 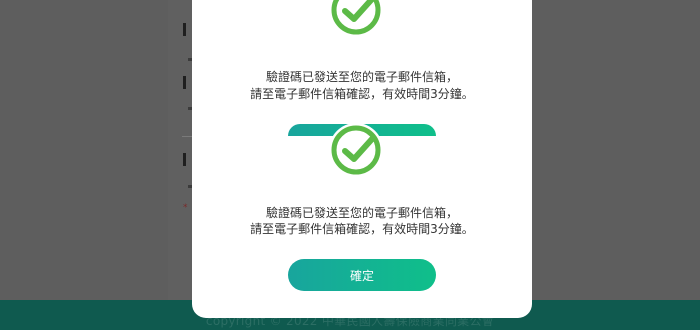 What do you see at coordinates (185, 208) in the screenshot?
I see `background-required-mark: *` at bounding box center [185, 208].